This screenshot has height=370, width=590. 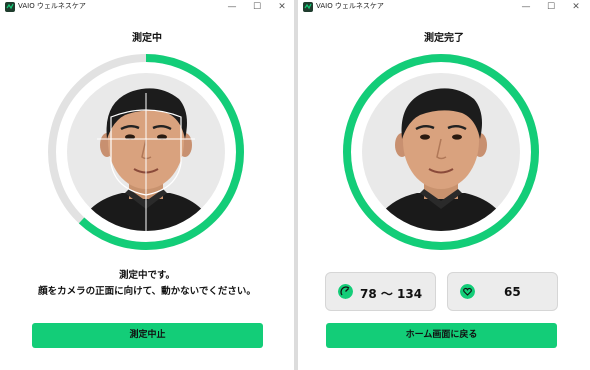 I want to click on screen-title: 測定中, so click(x=147, y=38).